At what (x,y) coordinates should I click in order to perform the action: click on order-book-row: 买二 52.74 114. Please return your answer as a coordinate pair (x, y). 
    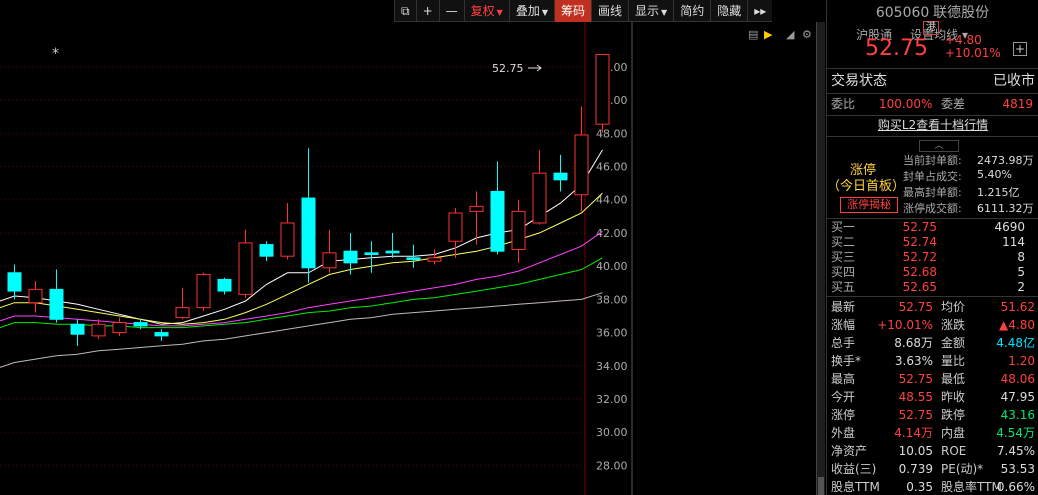
    Looking at the image, I should click on (931, 242).